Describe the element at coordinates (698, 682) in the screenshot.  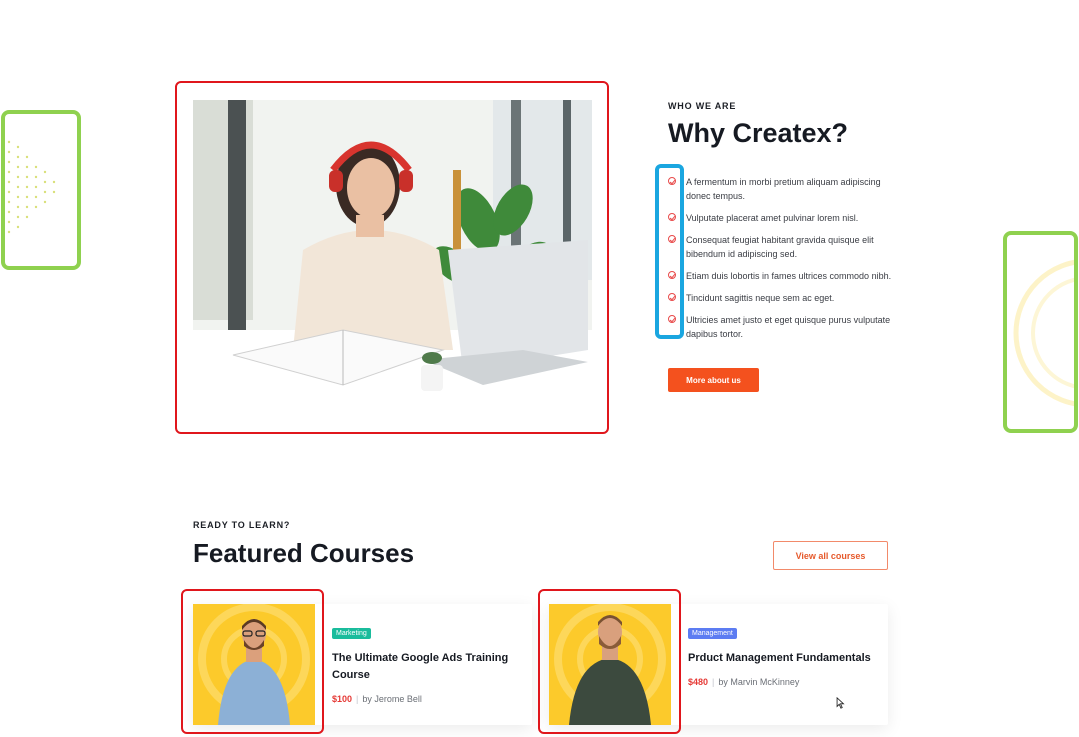
I see `course-price: $480` at that location.